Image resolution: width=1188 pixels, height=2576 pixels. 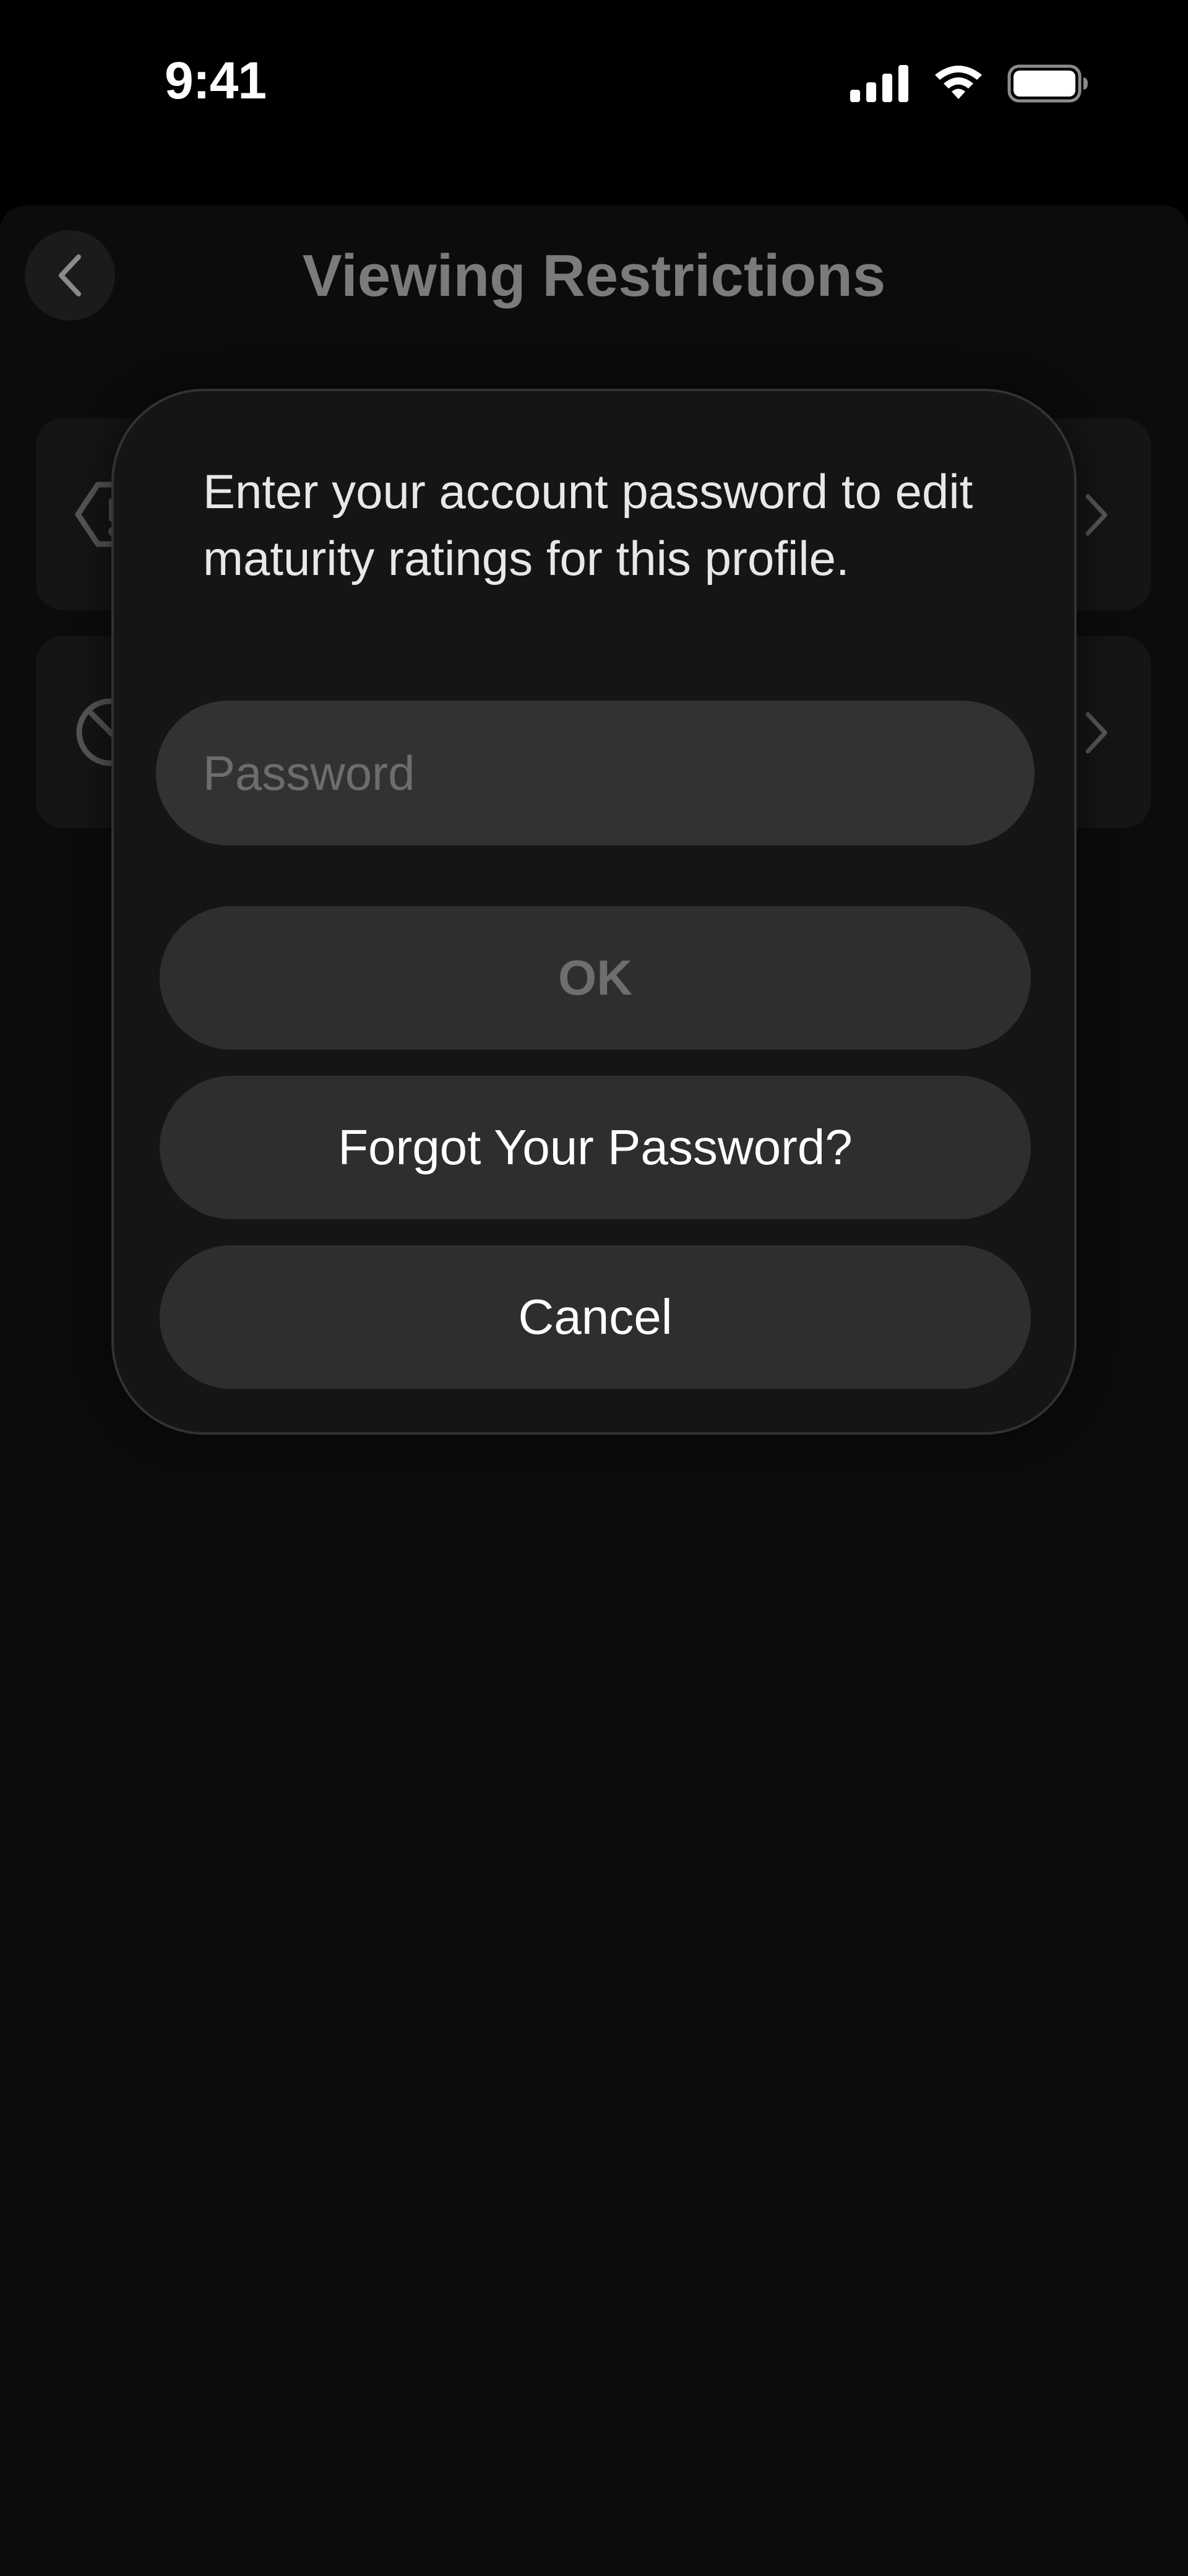 I want to click on cancel-button: Cancel, so click(x=595, y=1317).